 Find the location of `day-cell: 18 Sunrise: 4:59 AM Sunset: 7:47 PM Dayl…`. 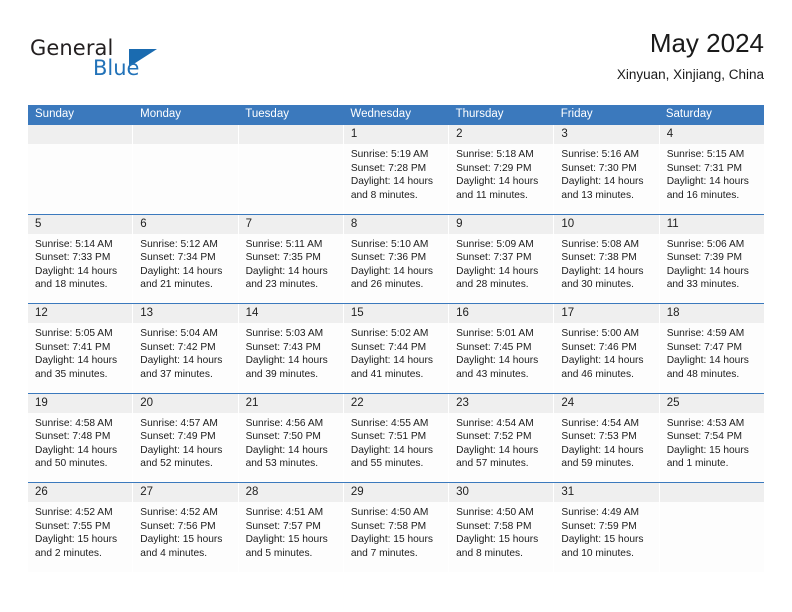

day-cell: 18 Sunrise: 4:59 AM Sunset: 7:47 PM Dayl… is located at coordinates (711, 348).